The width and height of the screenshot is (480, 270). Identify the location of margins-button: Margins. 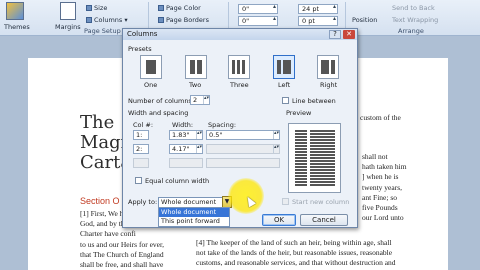
(68, 27).